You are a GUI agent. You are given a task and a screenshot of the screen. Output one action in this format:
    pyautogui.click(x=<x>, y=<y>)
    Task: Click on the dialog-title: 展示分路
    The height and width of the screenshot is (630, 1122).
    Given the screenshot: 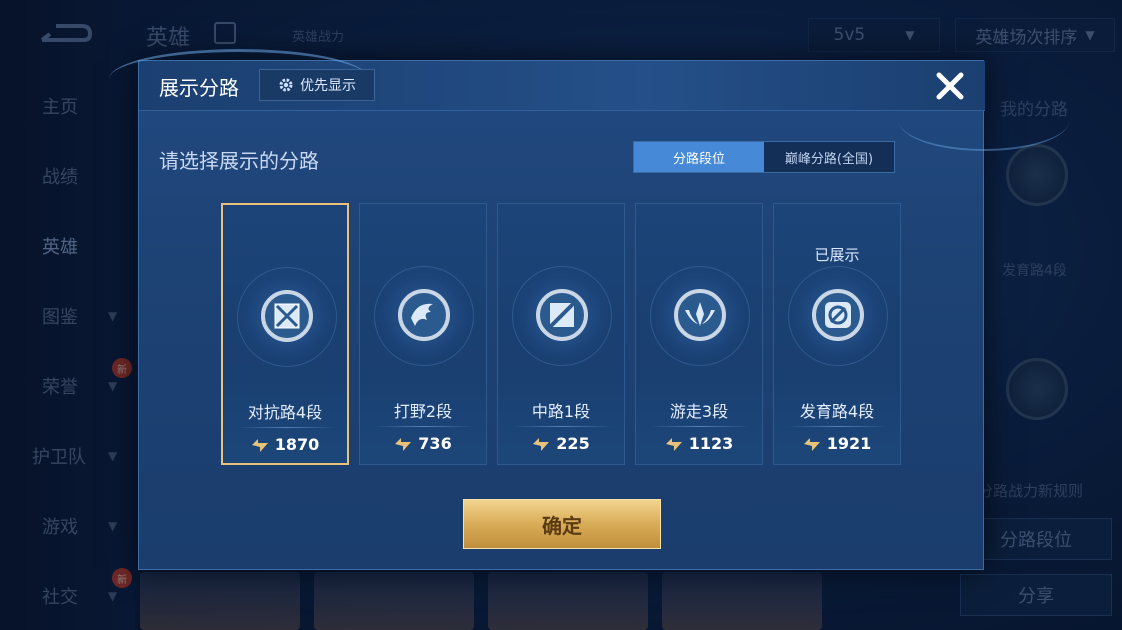 What is the action you would take?
    pyautogui.click(x=199, y=88)
    